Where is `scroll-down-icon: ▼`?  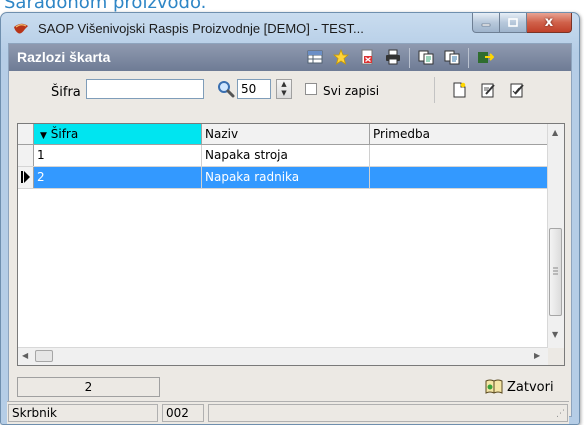 scroll-down-icon: ▼ is located at coordinates (555, 334).